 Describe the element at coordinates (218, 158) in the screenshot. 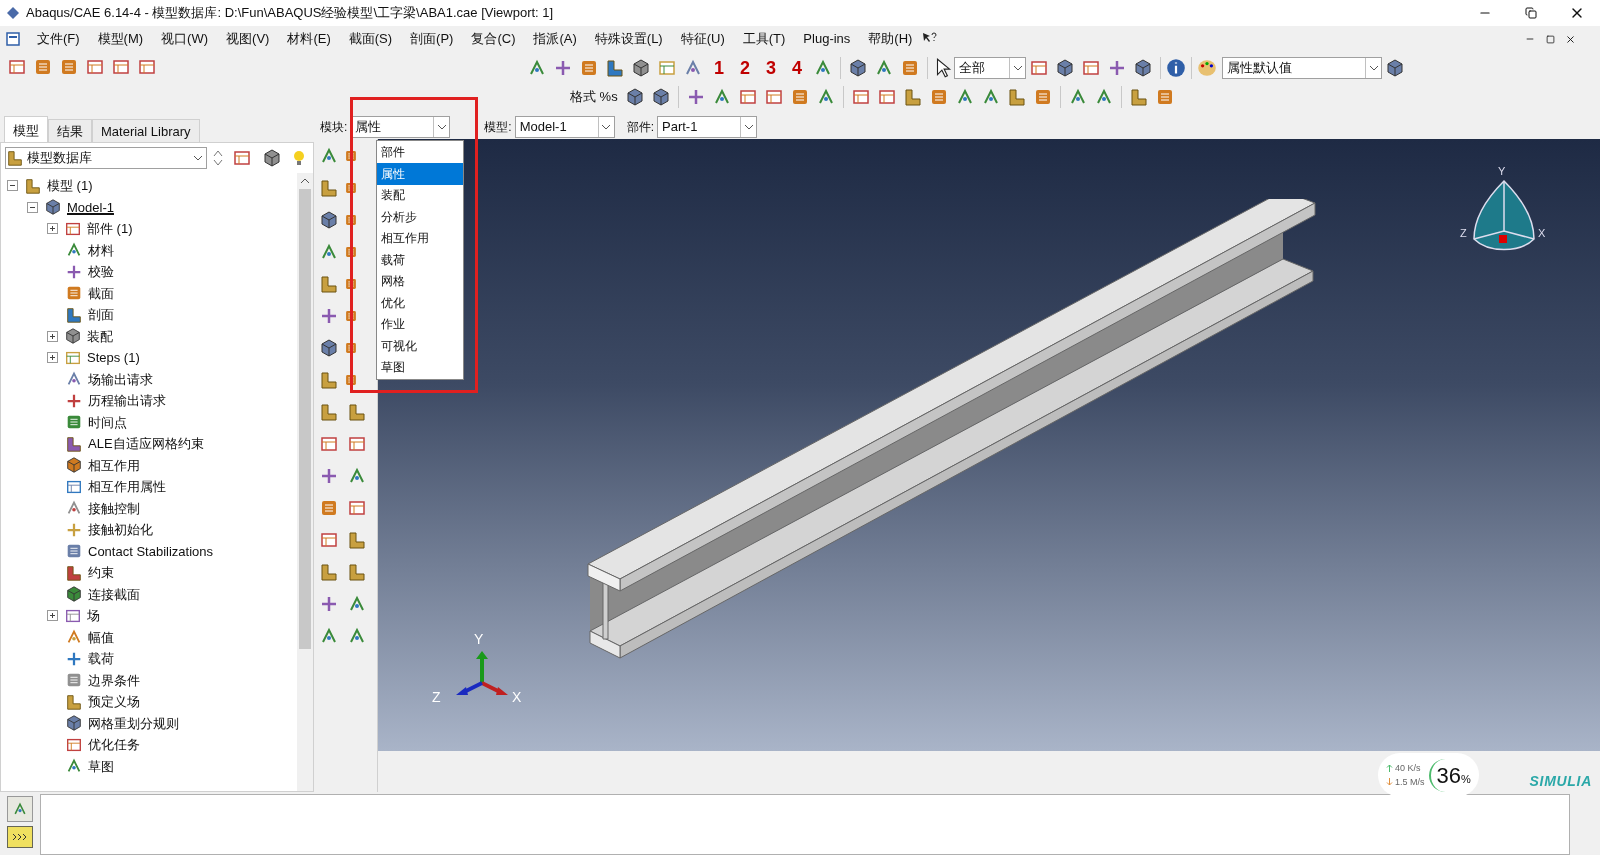

I see `up-down-arrows-icon` at that location.